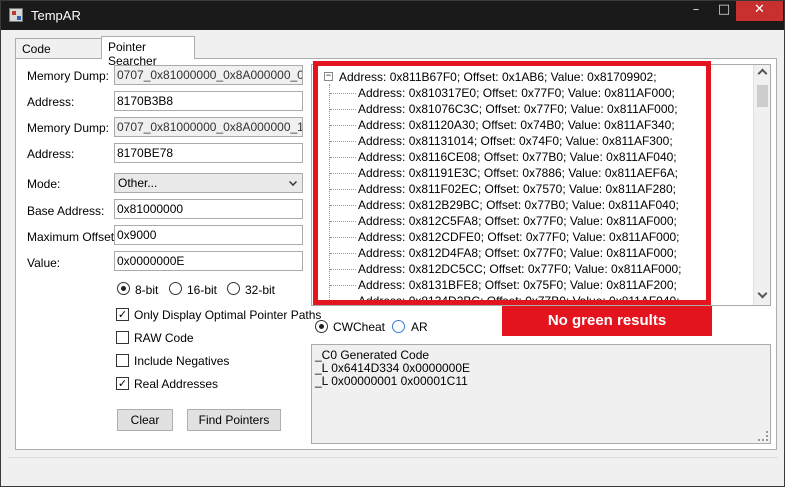 The image size is (785, 487). I want to click on radio-cwcheat, so click(321, 326).